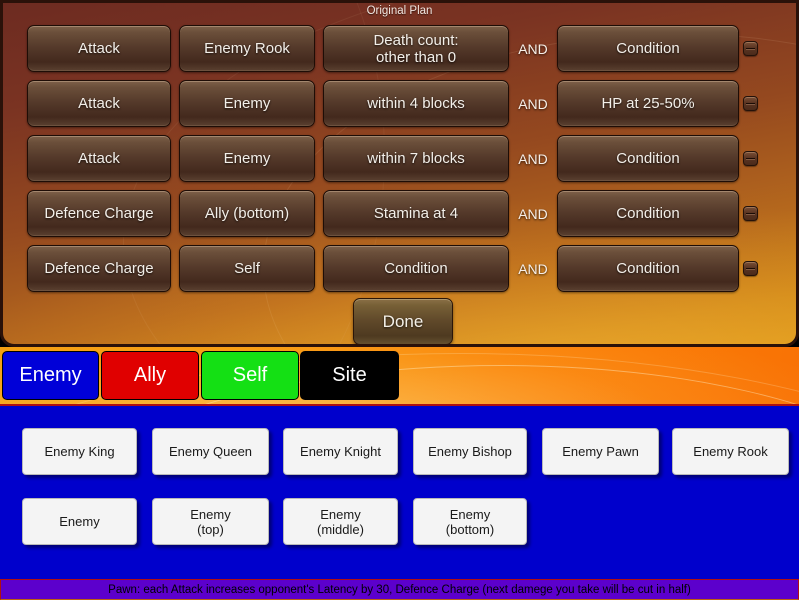 The image size is (799, 600). I want to click on plan-slot-condition_a: Stamina at 4, so click(416, 213).